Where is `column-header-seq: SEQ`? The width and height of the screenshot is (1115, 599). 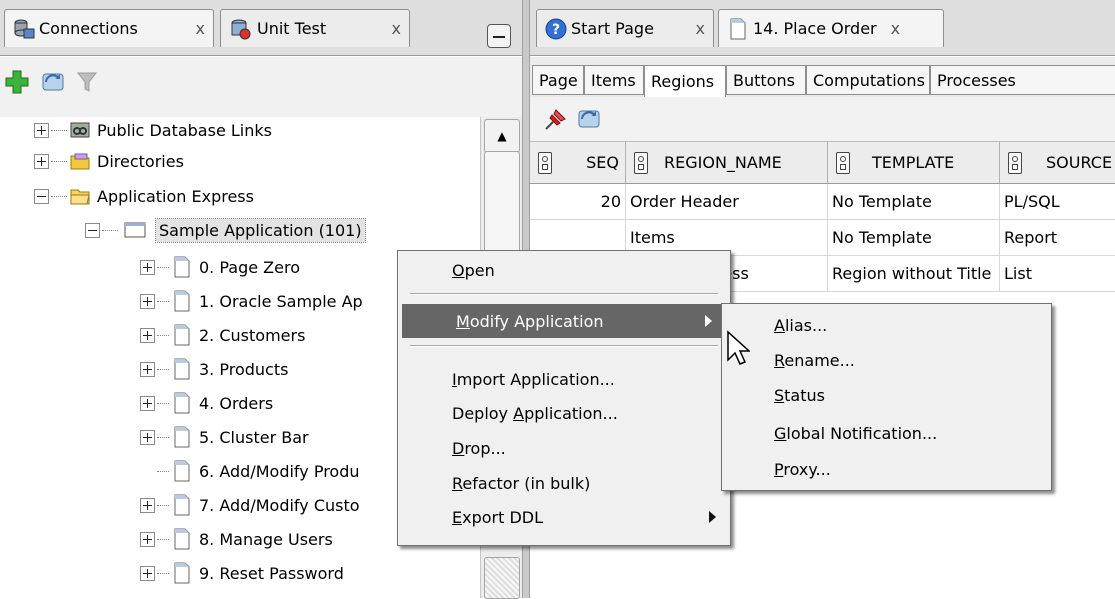 column-header-seq: SEQ is located at coordinates (578, 163).